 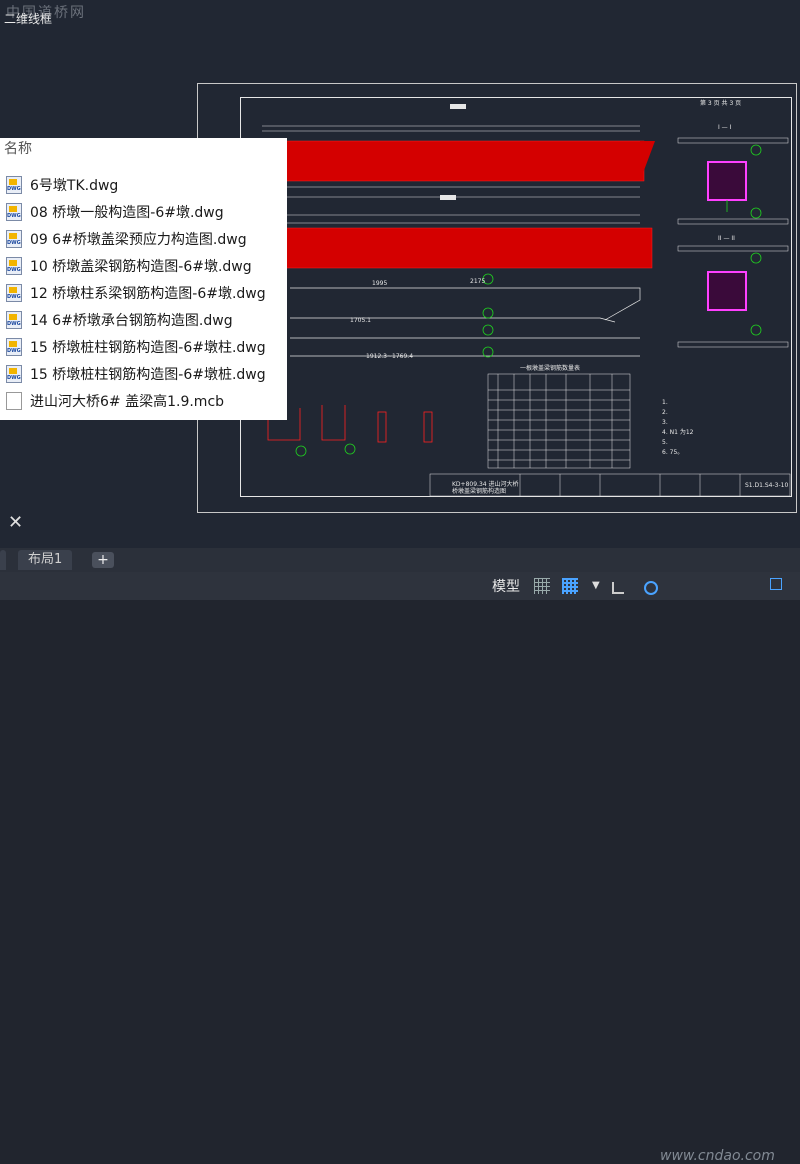 I want to click on grid-icon, so click(x=542, y=586).